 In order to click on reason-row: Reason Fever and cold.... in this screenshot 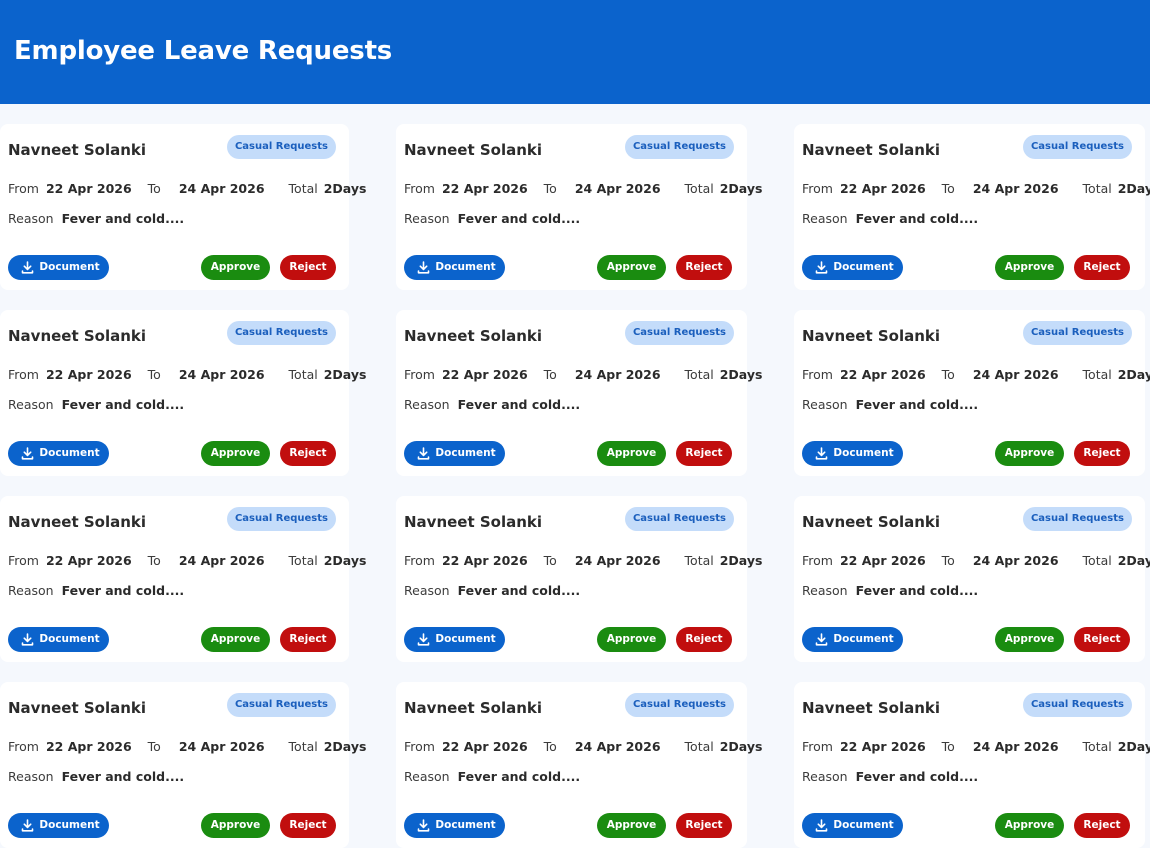, I will do `click(96, 776)`.